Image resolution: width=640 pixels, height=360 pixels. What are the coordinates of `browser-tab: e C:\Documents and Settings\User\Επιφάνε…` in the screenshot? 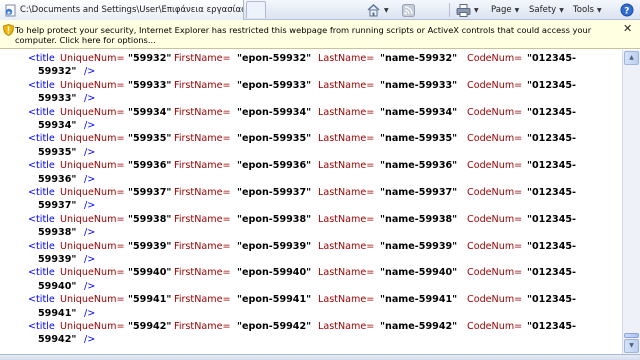 It's located at (122, 10).